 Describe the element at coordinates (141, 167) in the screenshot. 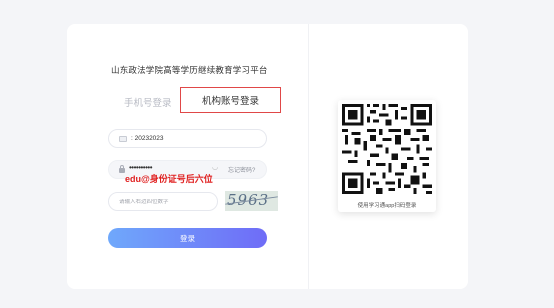

I see `password-value: ••••••••••` at that location.